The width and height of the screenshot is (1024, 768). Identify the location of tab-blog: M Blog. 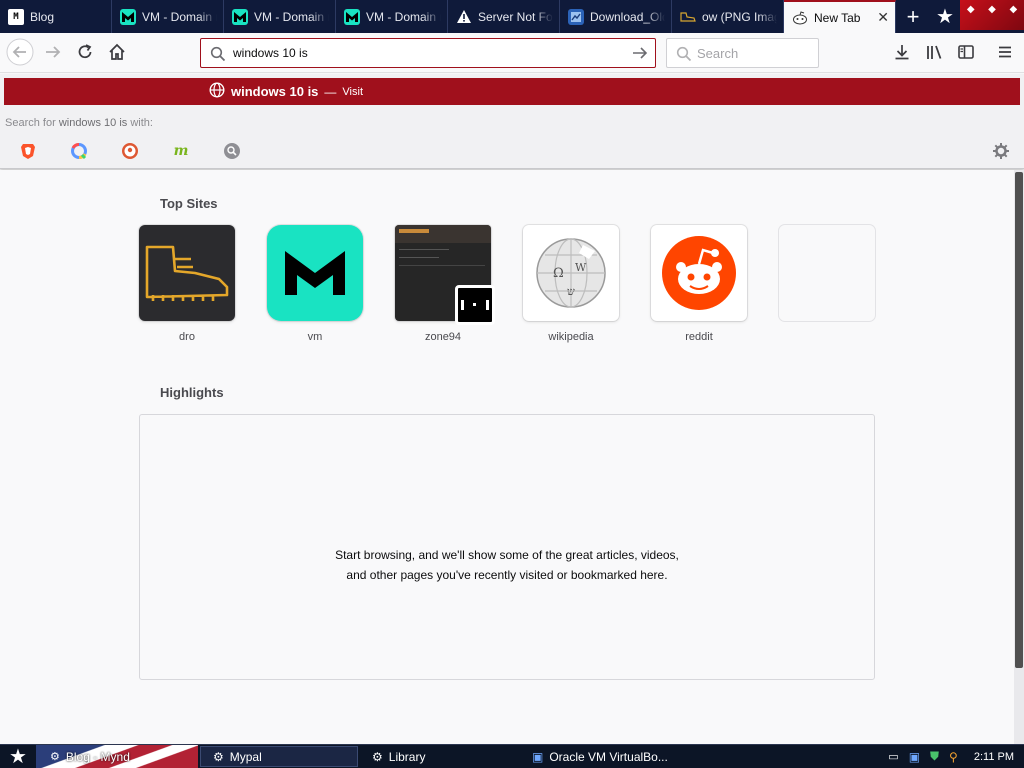
(56, 16).